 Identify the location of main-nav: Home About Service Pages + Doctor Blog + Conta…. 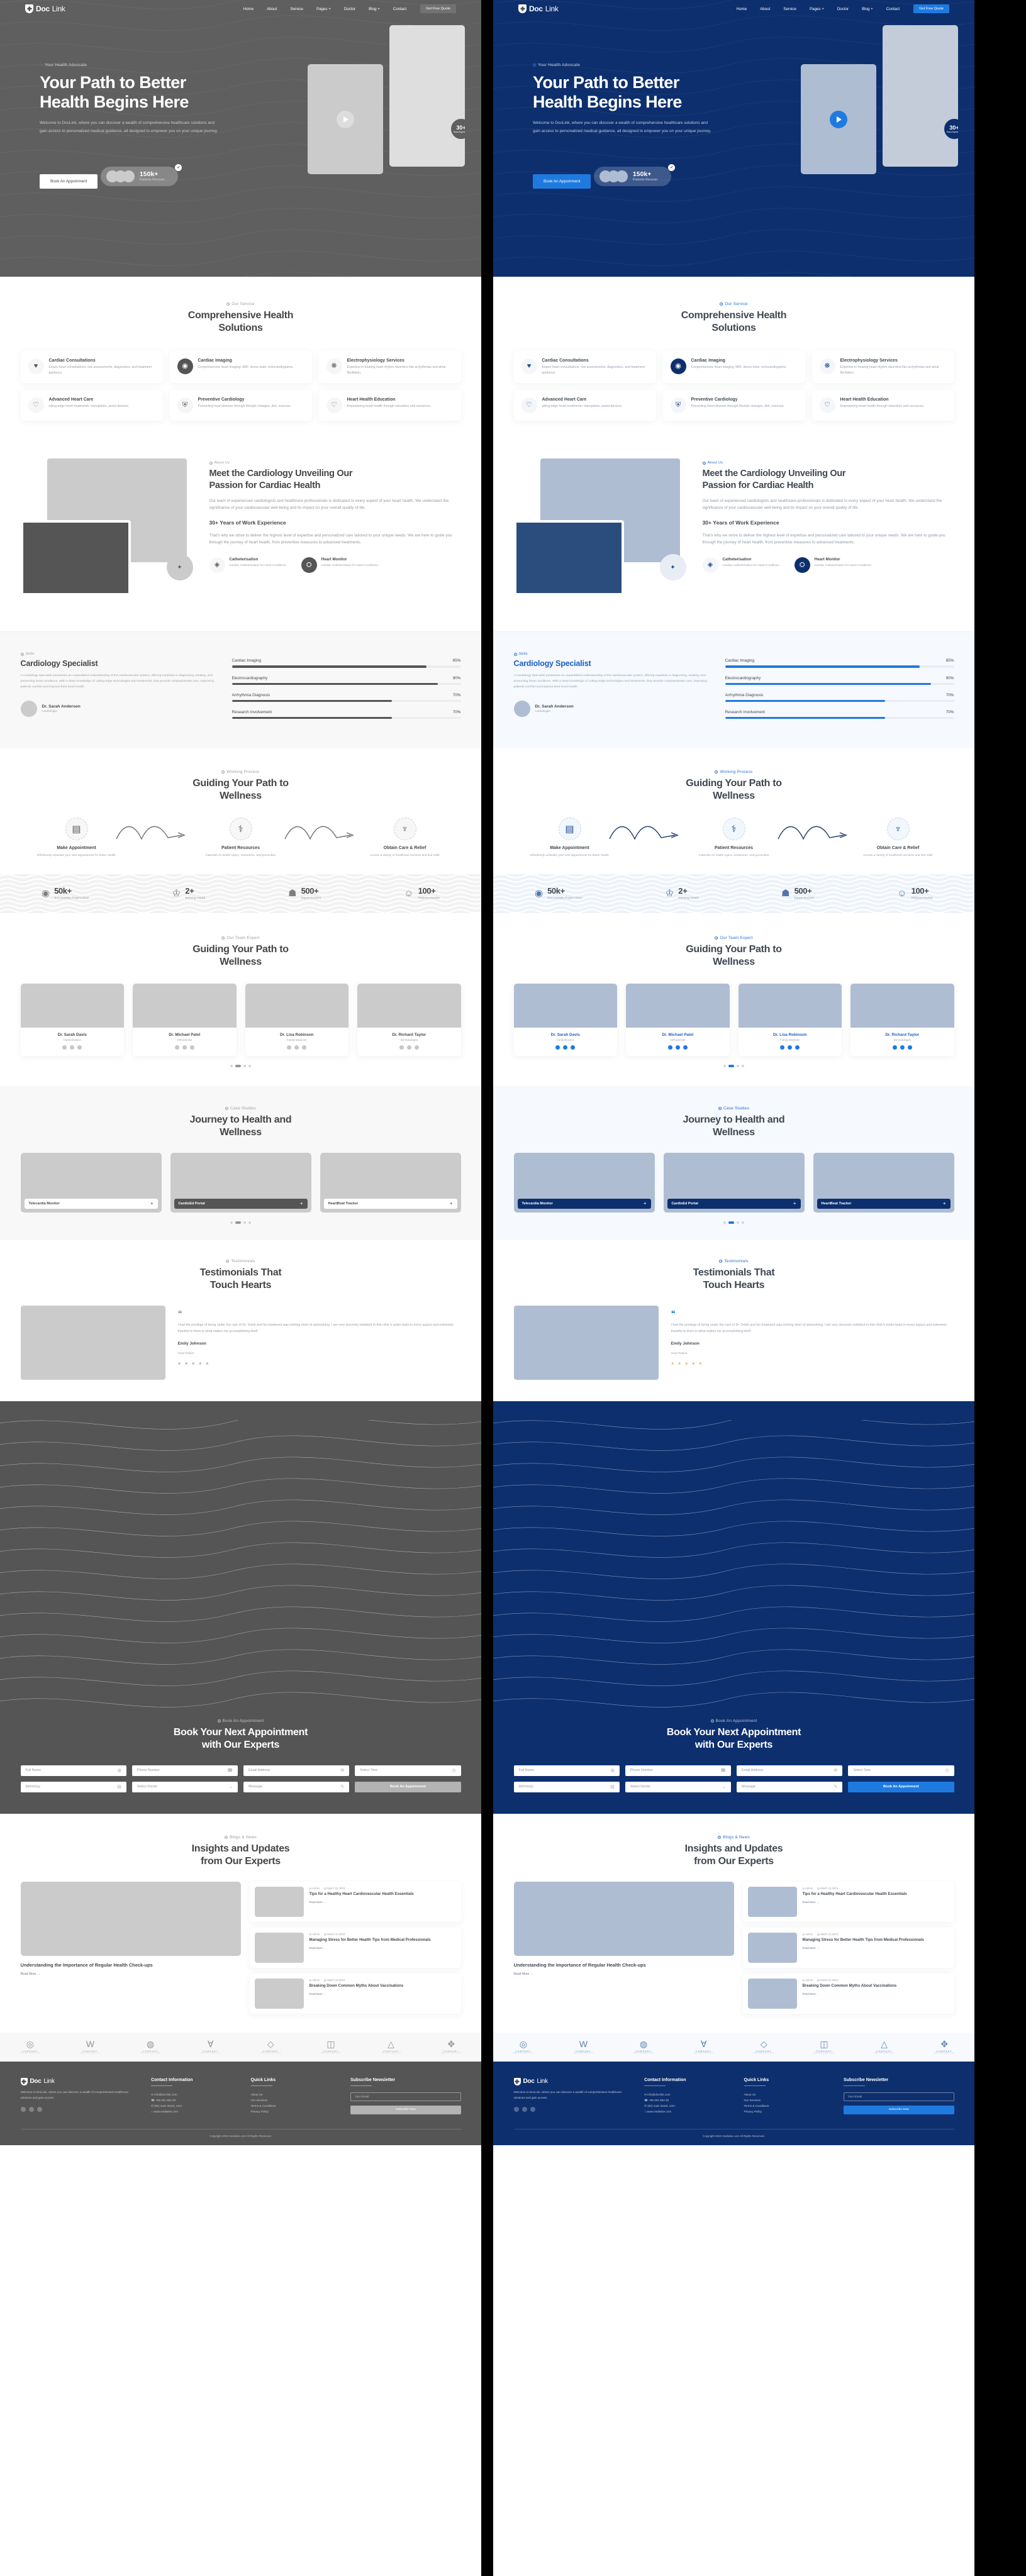
(325, 9).